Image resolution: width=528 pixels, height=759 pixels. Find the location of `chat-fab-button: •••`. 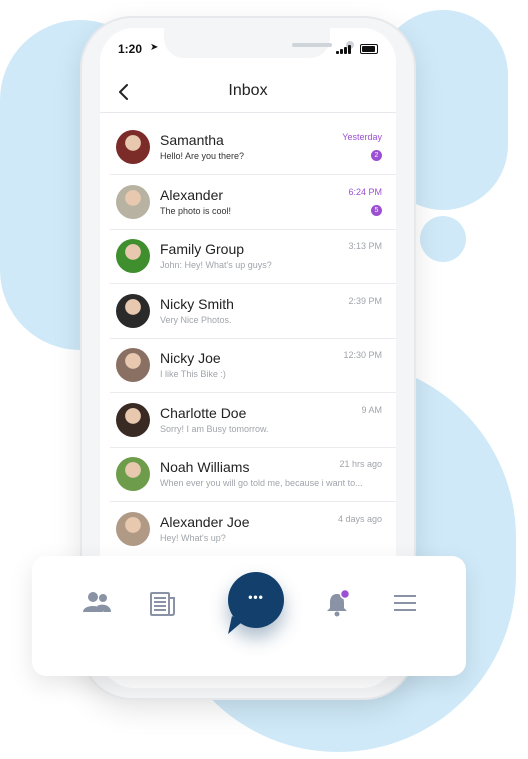

chat-fab-button: ••• is located at coordinates (256, 603).